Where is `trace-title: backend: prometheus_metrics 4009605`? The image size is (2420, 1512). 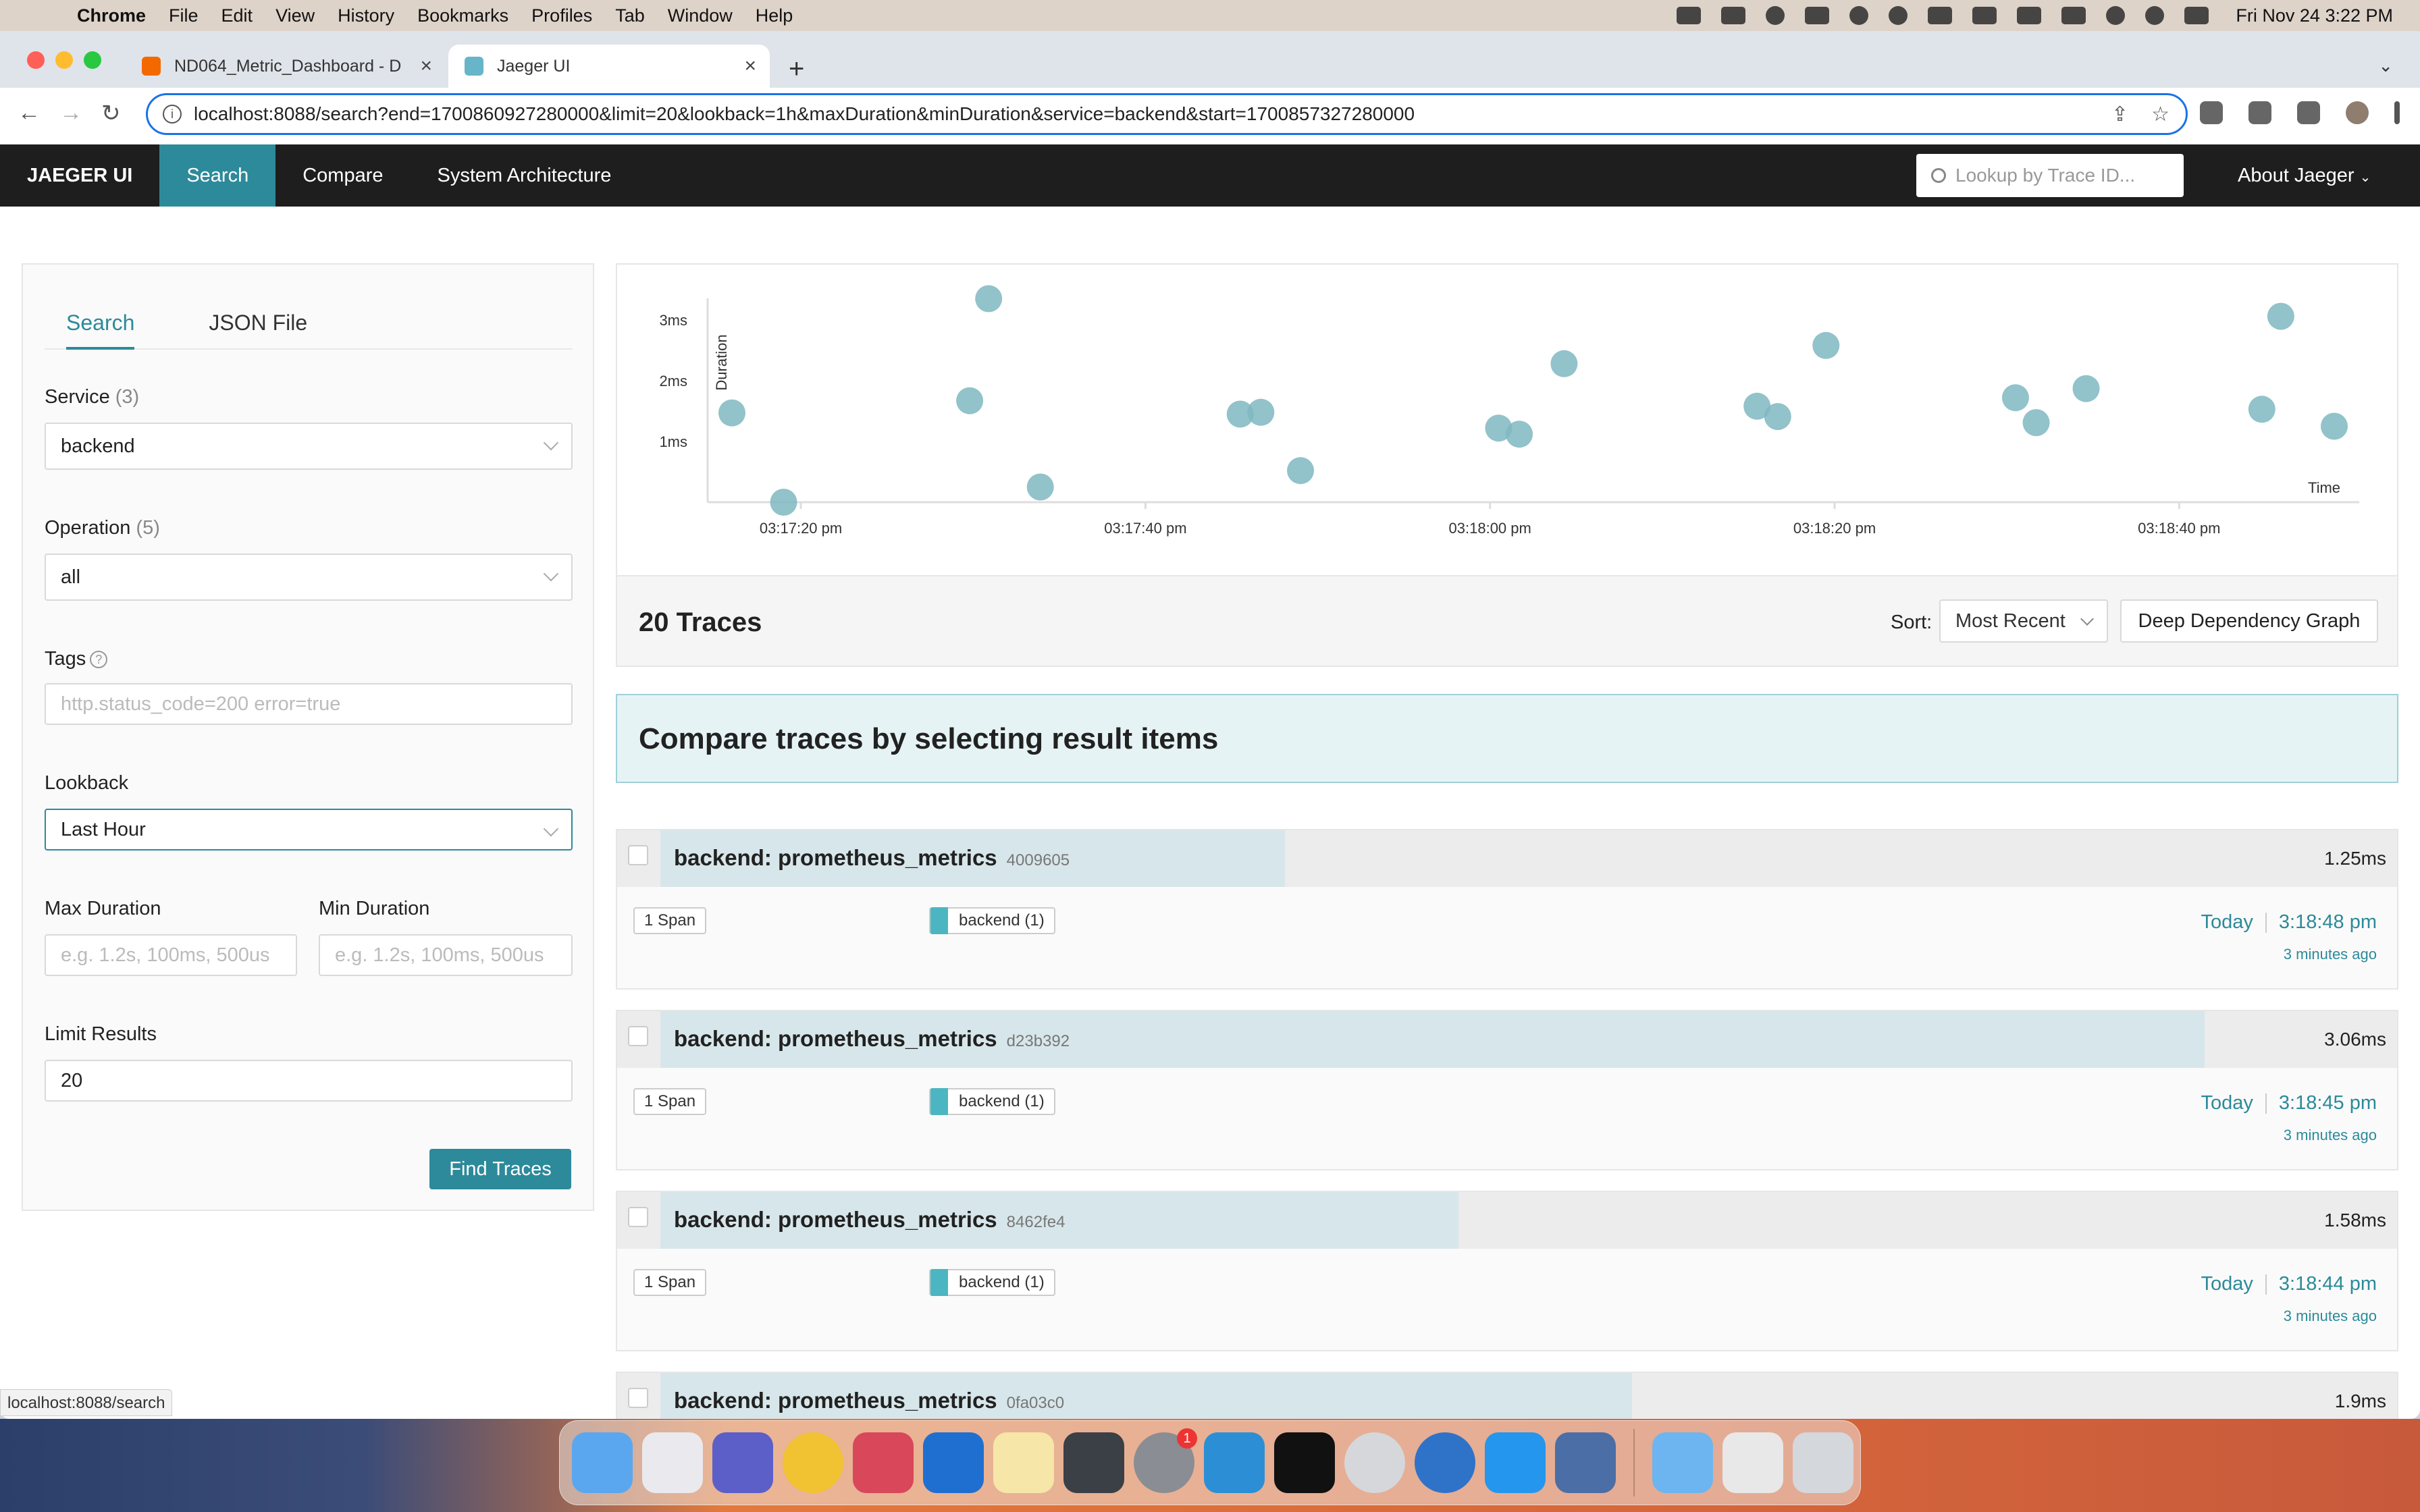
trace-title: backend: prometheus_metrics 4009605 is located at coordinates (872, 858).